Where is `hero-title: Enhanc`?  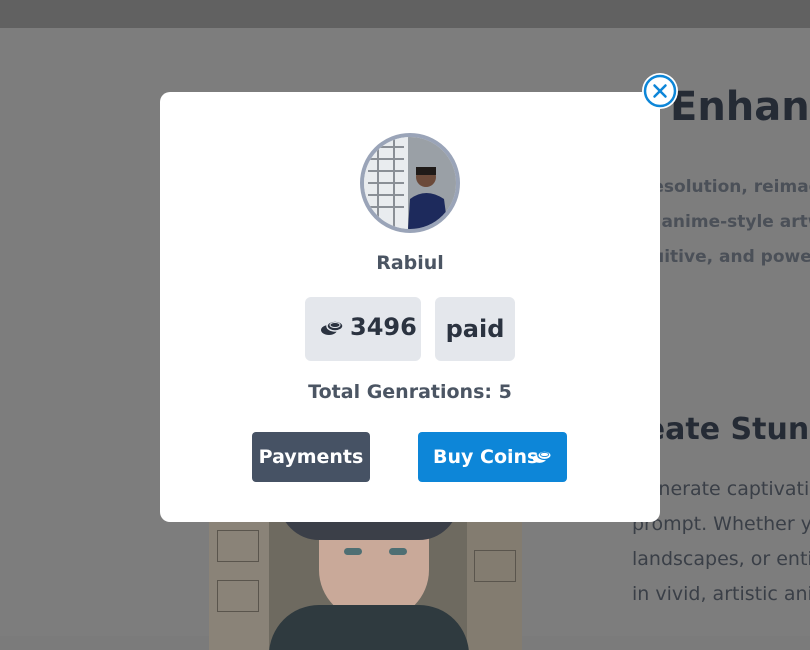
hero-title: Enhanc is located at coordinates (740, 107).